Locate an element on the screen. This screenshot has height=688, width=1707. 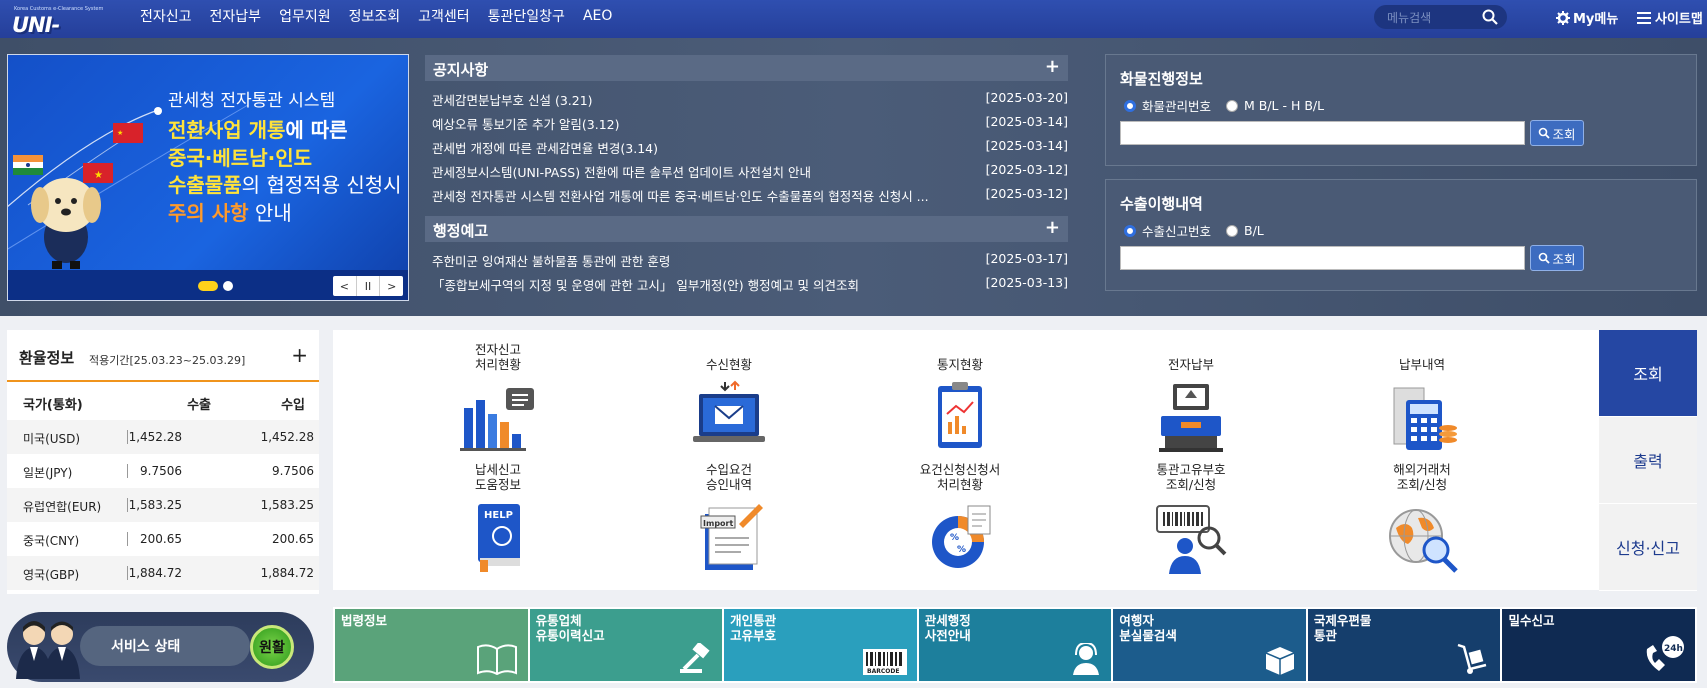
export-record-title: 수출이행내역 is located at coordinates (1161, 204).